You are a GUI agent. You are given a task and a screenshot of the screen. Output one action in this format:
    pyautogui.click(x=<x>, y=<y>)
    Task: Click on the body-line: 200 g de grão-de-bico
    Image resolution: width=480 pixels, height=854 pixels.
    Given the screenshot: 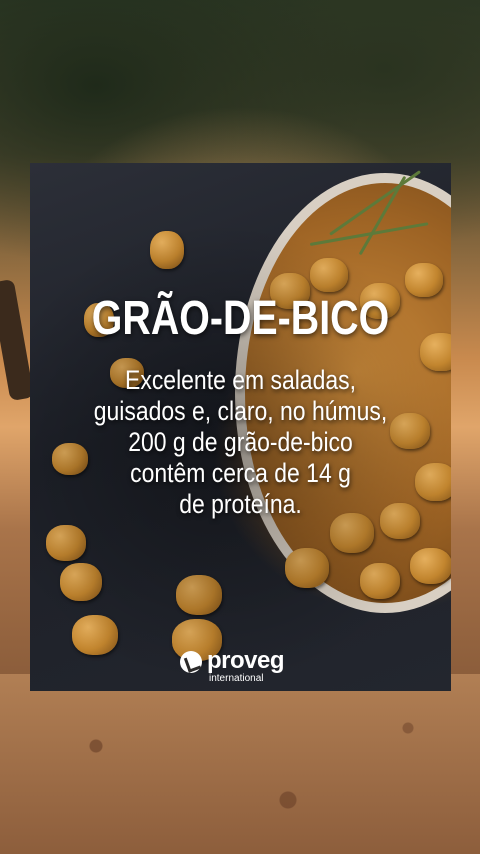 What is the action you would take?
    pyautogui.click(x=240, y=442)
    